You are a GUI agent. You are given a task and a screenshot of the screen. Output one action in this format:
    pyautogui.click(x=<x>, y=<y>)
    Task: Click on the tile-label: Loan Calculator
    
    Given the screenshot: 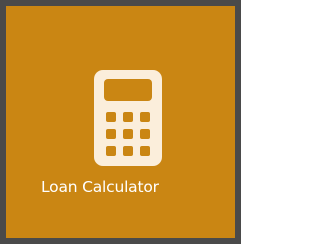 What is the action you would take?
    pyautogui.click(x=100, y=187)
    